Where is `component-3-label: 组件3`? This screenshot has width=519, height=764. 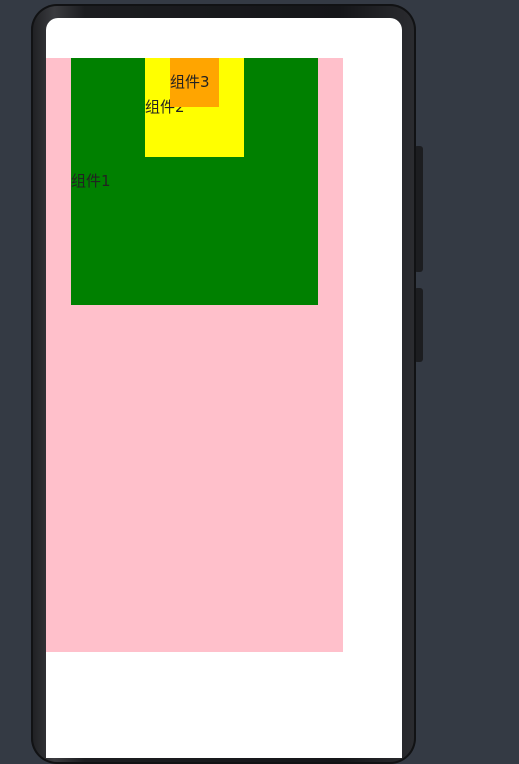 component-3-label: 组件3 is located at coordinates (190, 82).